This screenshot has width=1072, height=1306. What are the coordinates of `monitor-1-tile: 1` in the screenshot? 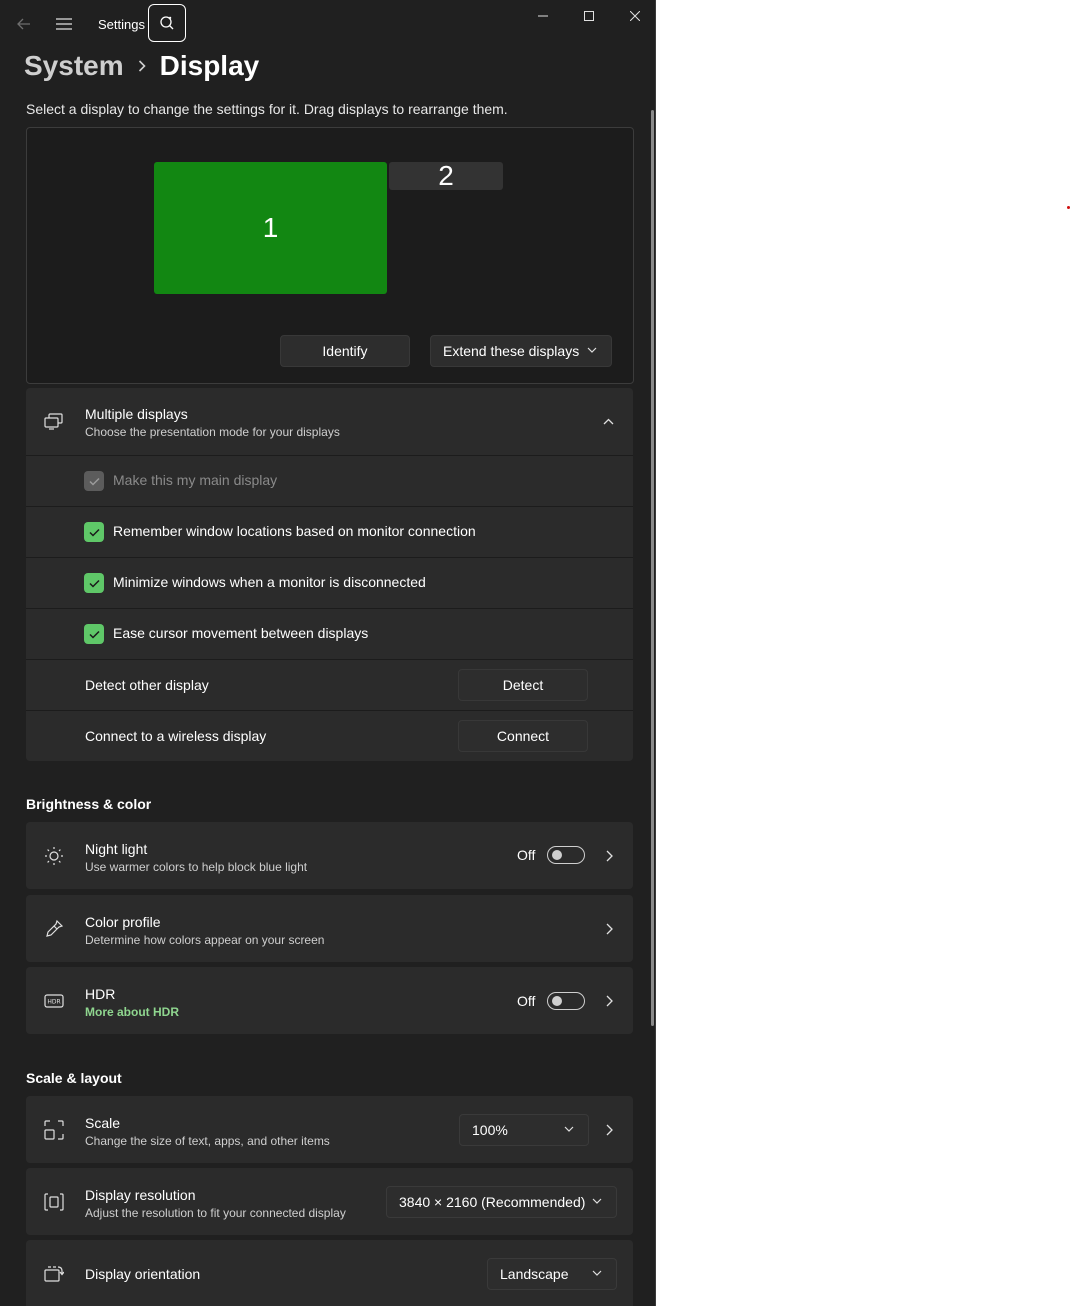 It's located at (270, 228).